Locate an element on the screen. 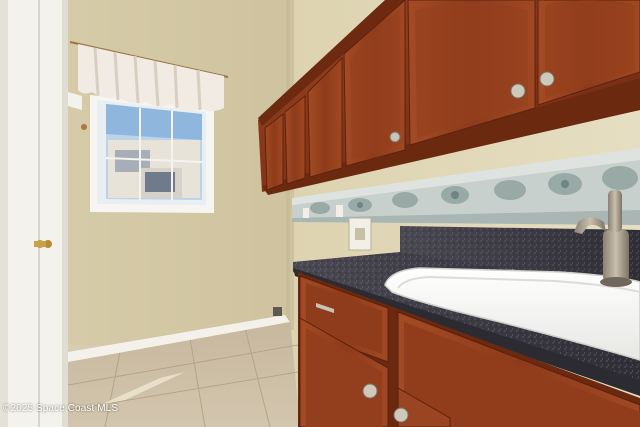  wall-valve is located at coordinates (277, 311).